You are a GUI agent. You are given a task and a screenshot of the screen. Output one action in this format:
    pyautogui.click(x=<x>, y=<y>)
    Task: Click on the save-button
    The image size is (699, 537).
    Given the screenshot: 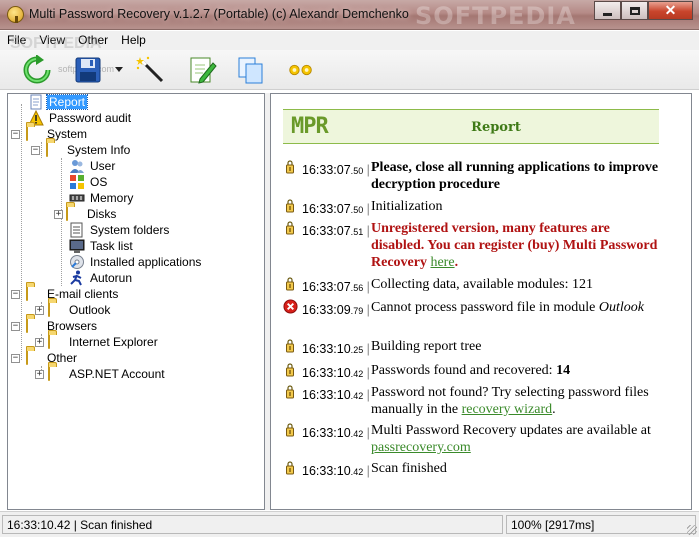 What is the action you would take?
    pyautogui.click(x=88, y=70)
    